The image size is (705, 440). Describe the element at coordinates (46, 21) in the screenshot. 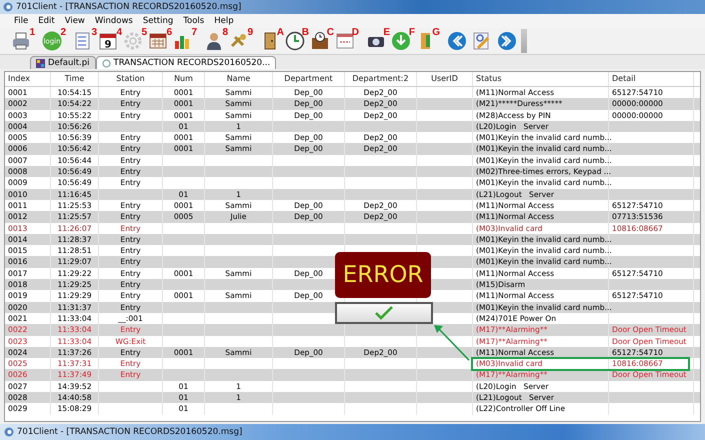

I see `menu-item: Edit` at that location.